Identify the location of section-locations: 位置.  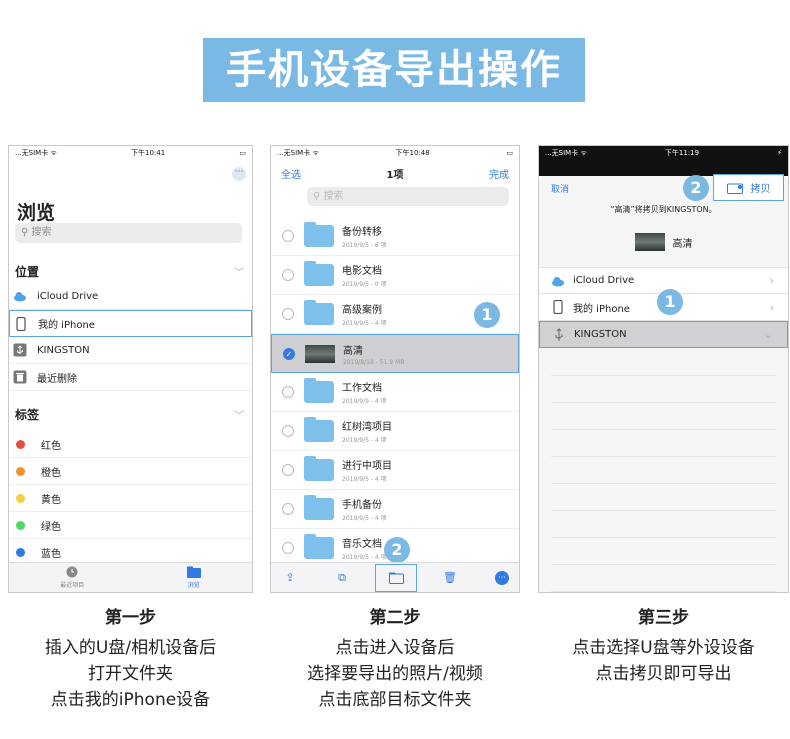
(27, 272).